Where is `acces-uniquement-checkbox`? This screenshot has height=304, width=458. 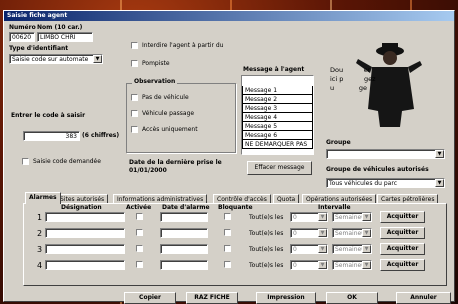 acces-uniquement-checkbox is located at coordinates (134, 129).